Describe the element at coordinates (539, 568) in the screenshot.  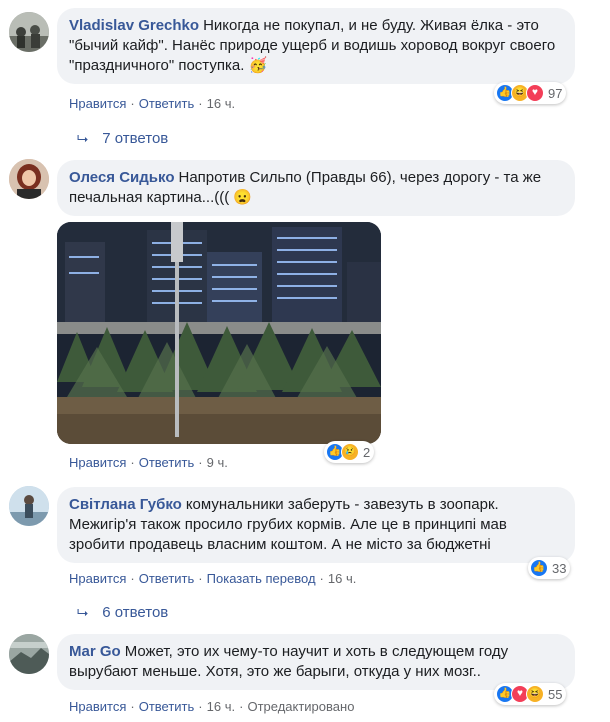
I see `like-icon: 👍` at that location.